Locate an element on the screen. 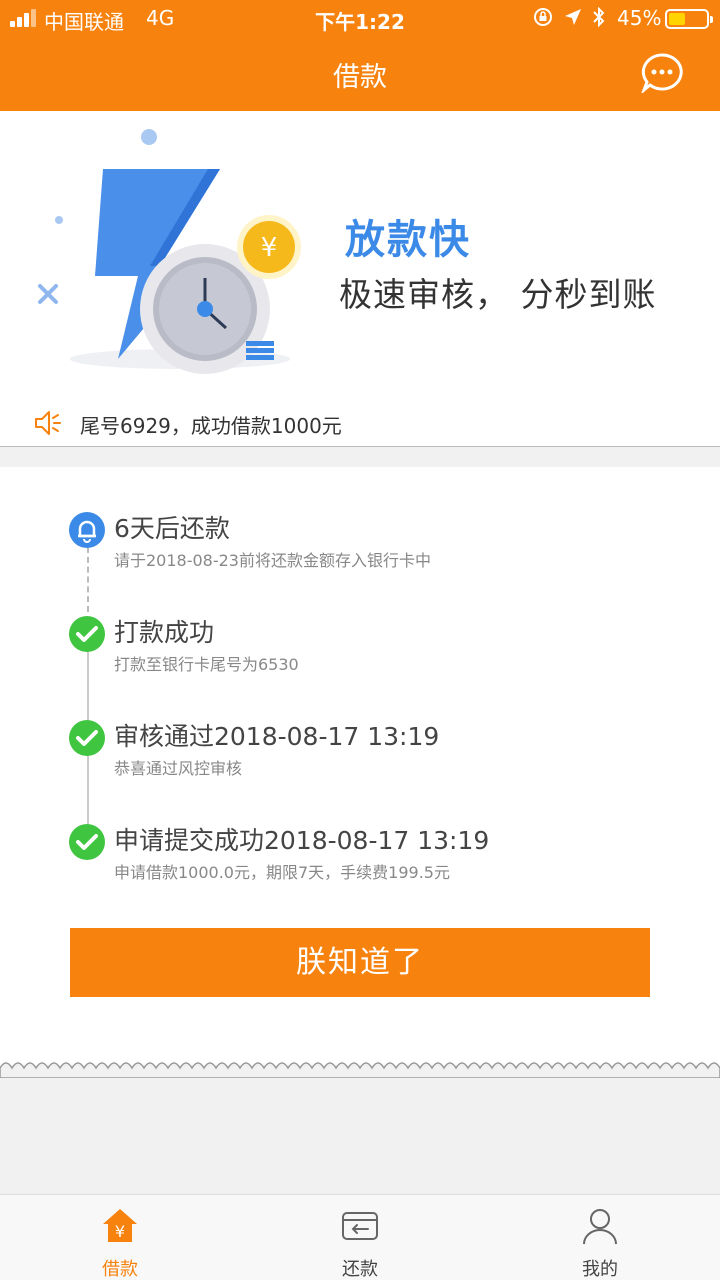  battery-icon is located at coordinates (689, 19).